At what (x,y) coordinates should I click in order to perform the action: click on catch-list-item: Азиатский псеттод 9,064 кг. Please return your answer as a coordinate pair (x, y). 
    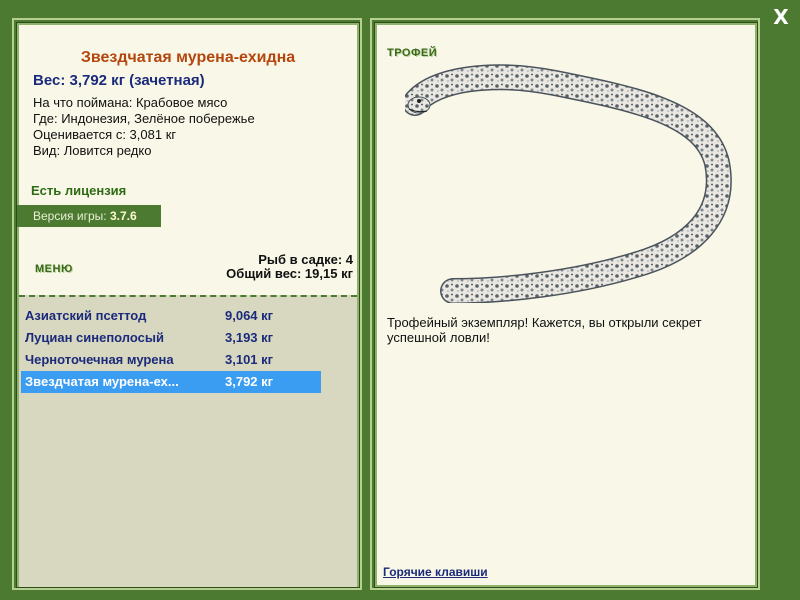
    Looking at the image, I should click on (171, 316).